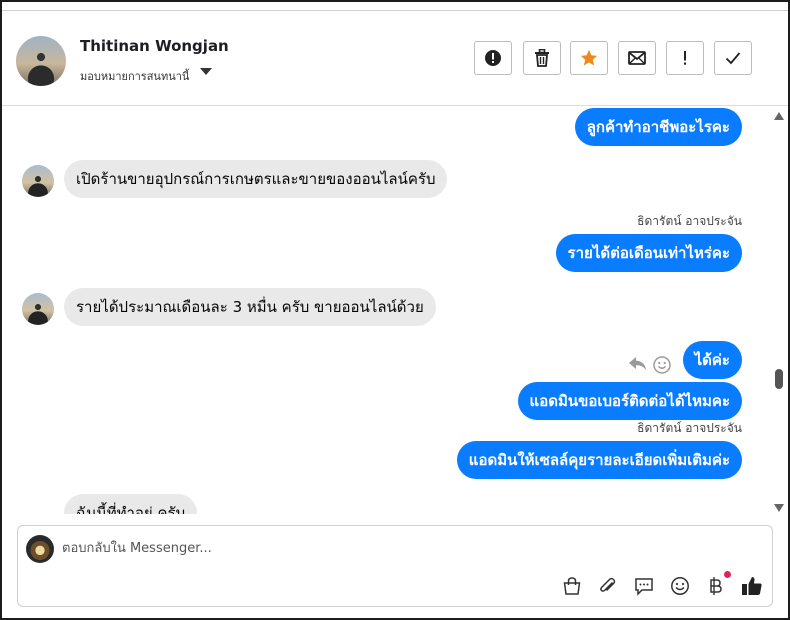 This screenshot has height=620, width=790. I want to click on thumbs-up-icon, so click(752, 586).